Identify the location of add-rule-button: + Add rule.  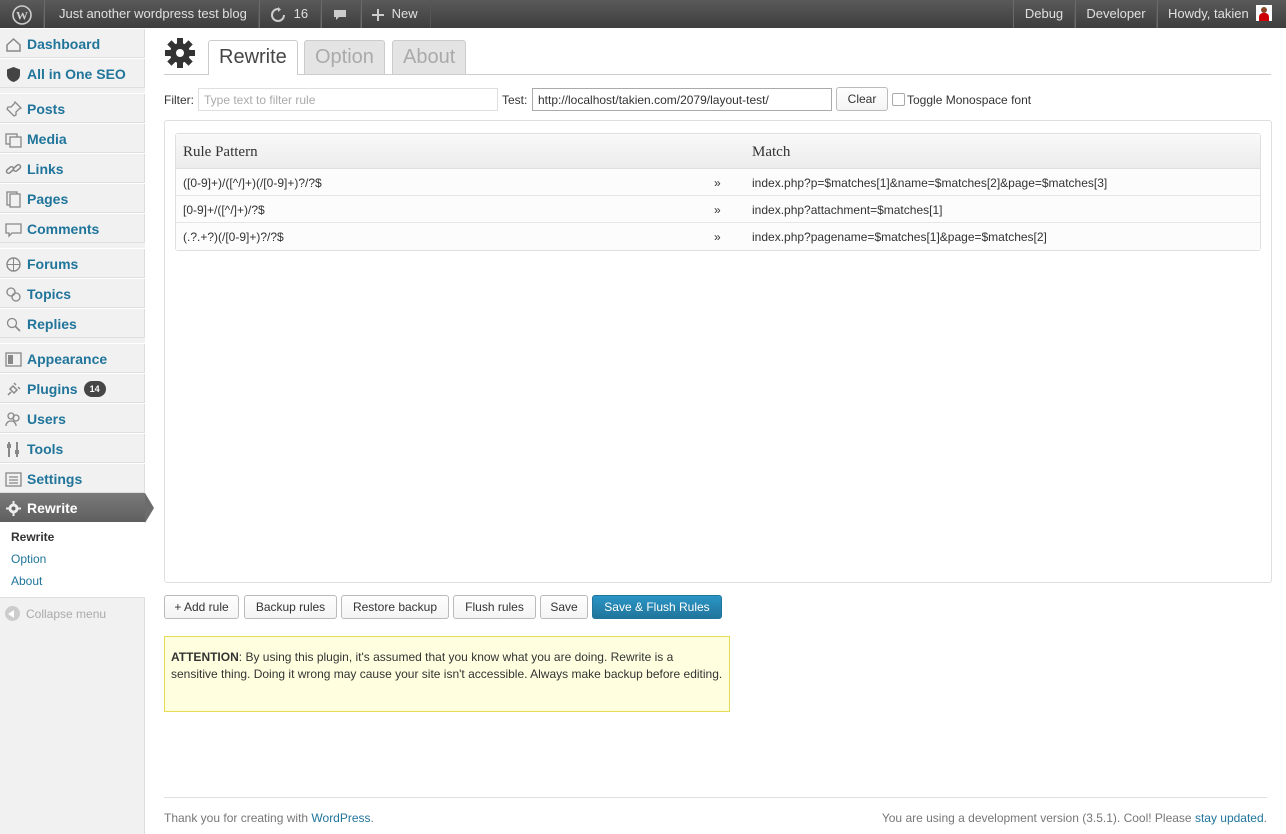
(201, 607).